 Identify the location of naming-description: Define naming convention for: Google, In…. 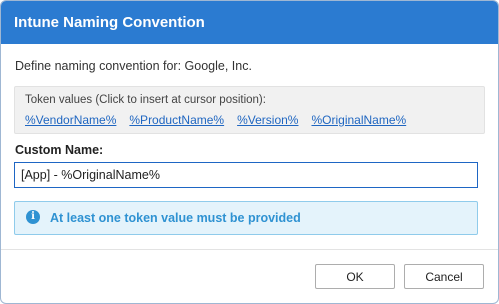
(133, 66).